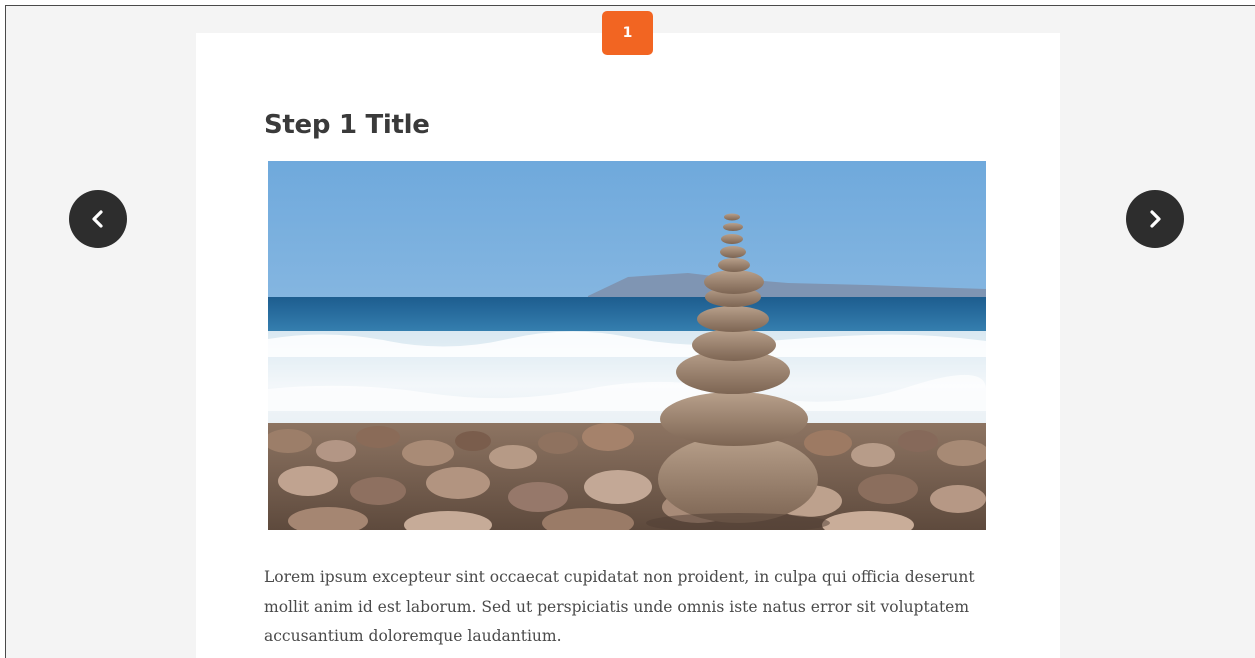 The image size is (1255, 658). Describe the element at coordinates (347, 125) in the screenshot. I see `step-title: Step 1 Title` at that location.